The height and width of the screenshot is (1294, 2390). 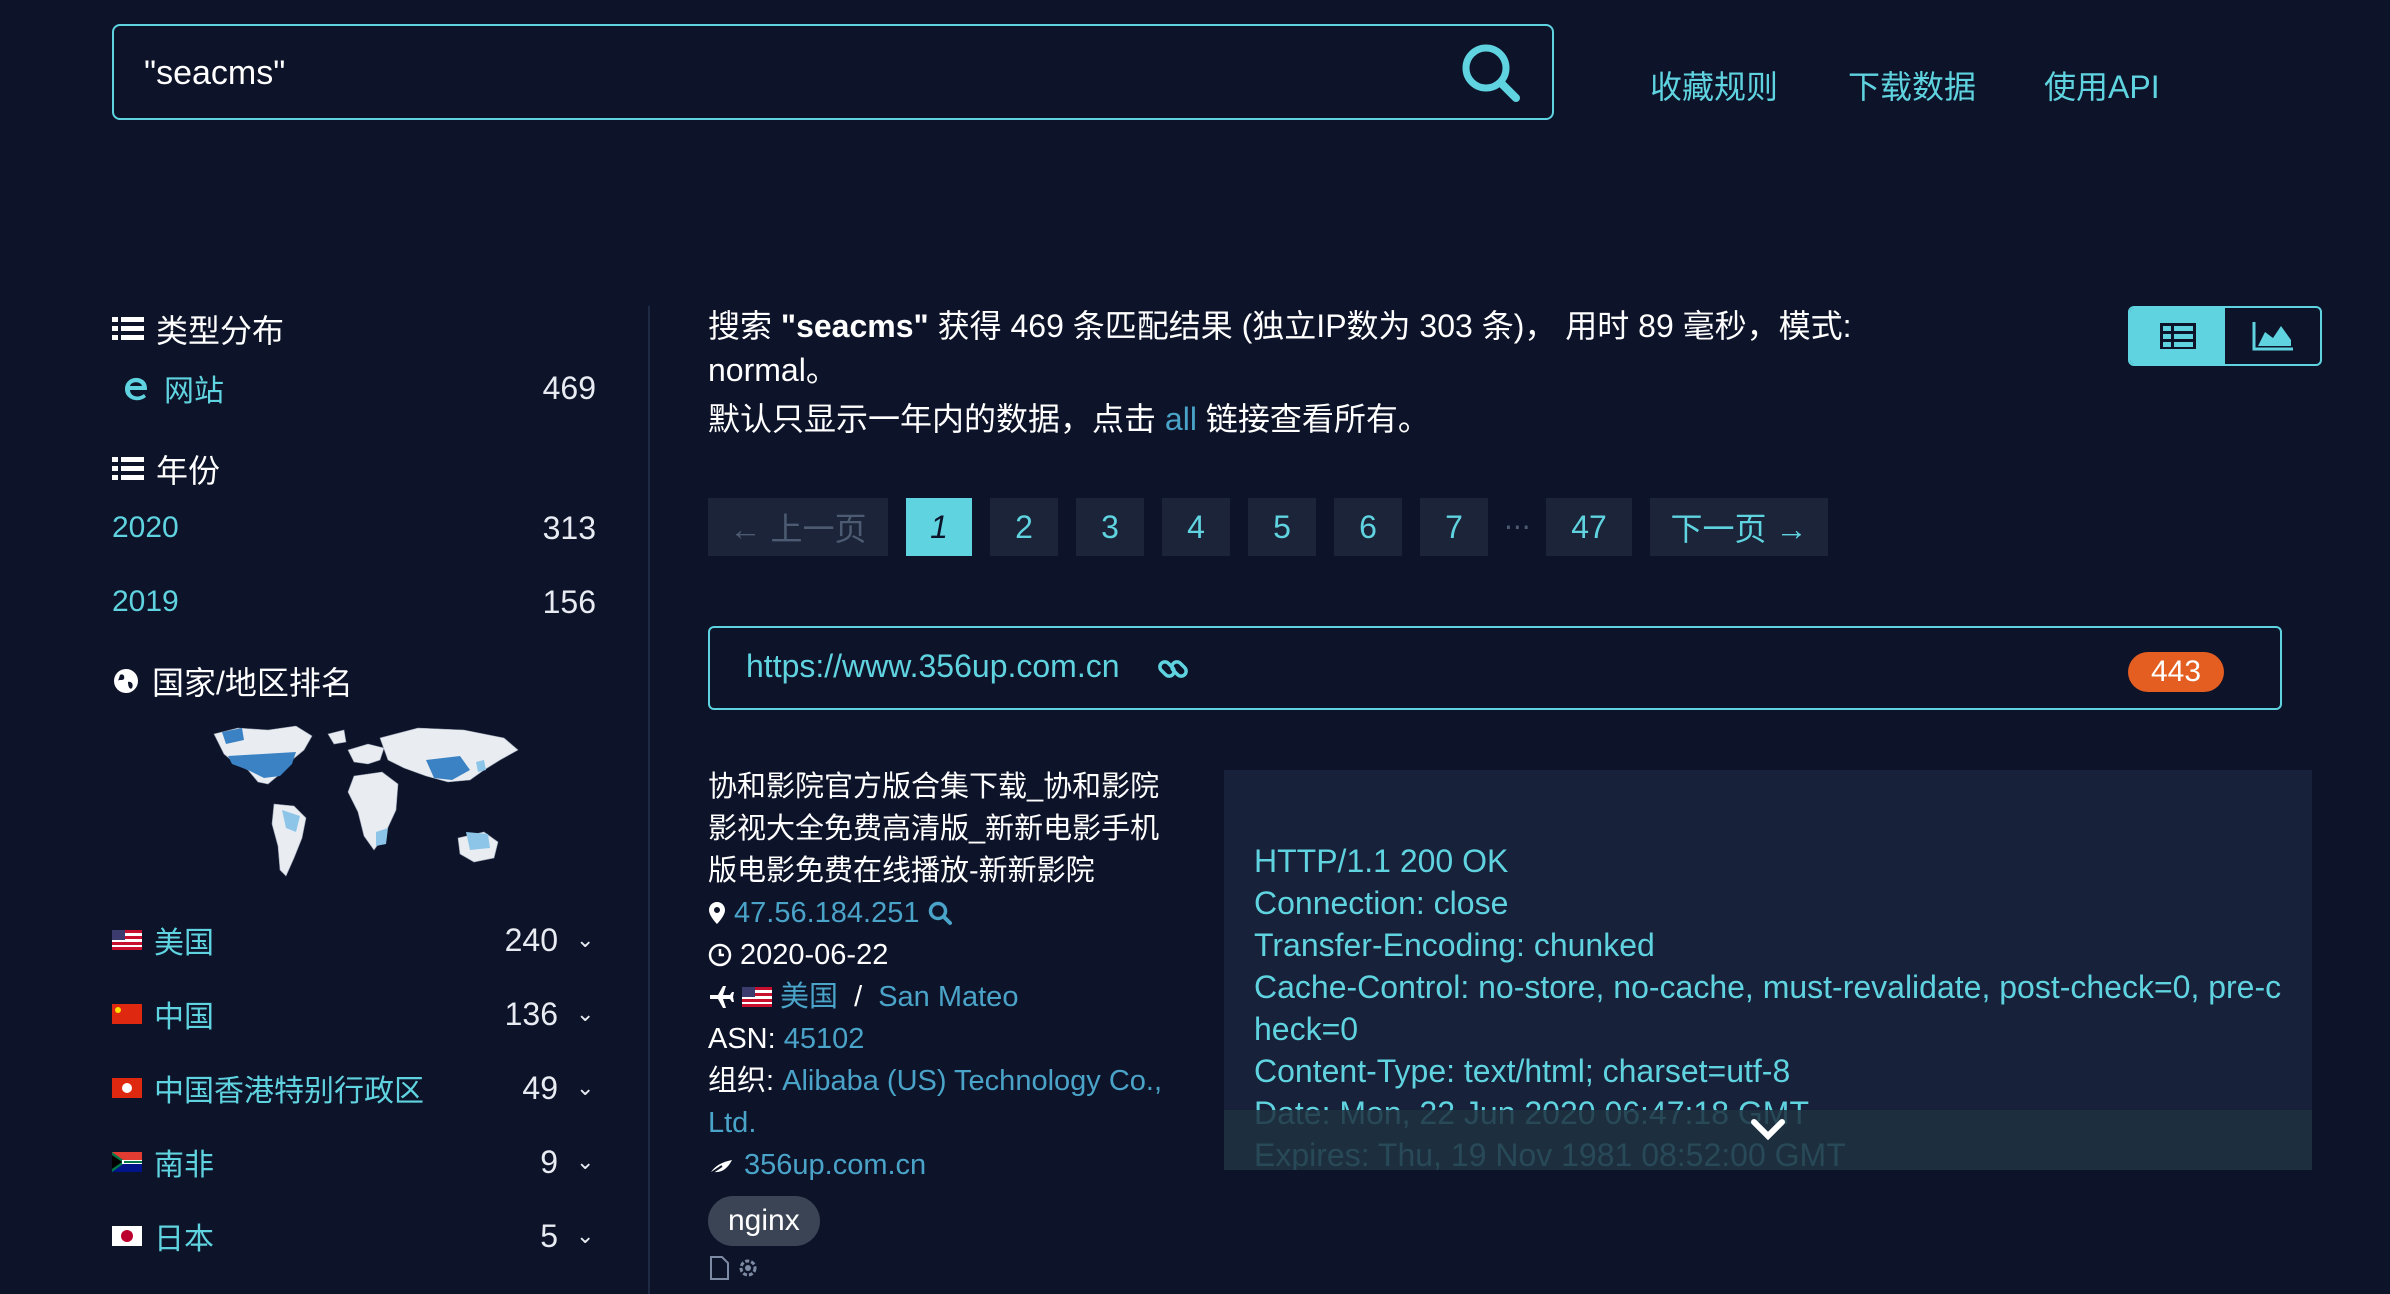 I want to click on type-distribution-heading: 类型分布, so click(x=198, y=329).